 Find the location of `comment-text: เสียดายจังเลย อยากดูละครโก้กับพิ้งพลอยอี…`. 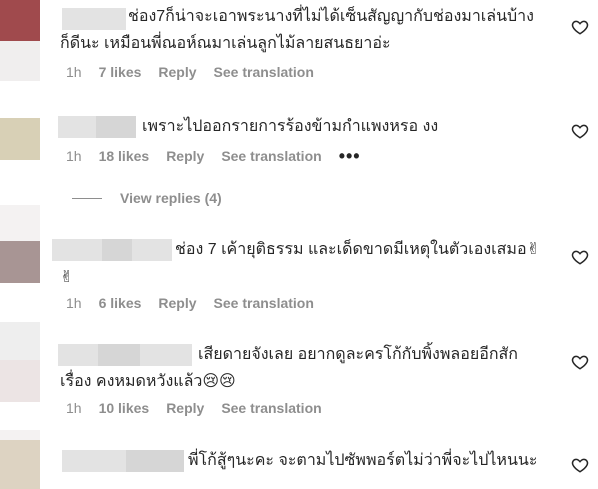

comment-text: เสียดายจังเลย อยากดูละครโก้กับพิ้งพลอยอี… is located at coordinates (310, 368).